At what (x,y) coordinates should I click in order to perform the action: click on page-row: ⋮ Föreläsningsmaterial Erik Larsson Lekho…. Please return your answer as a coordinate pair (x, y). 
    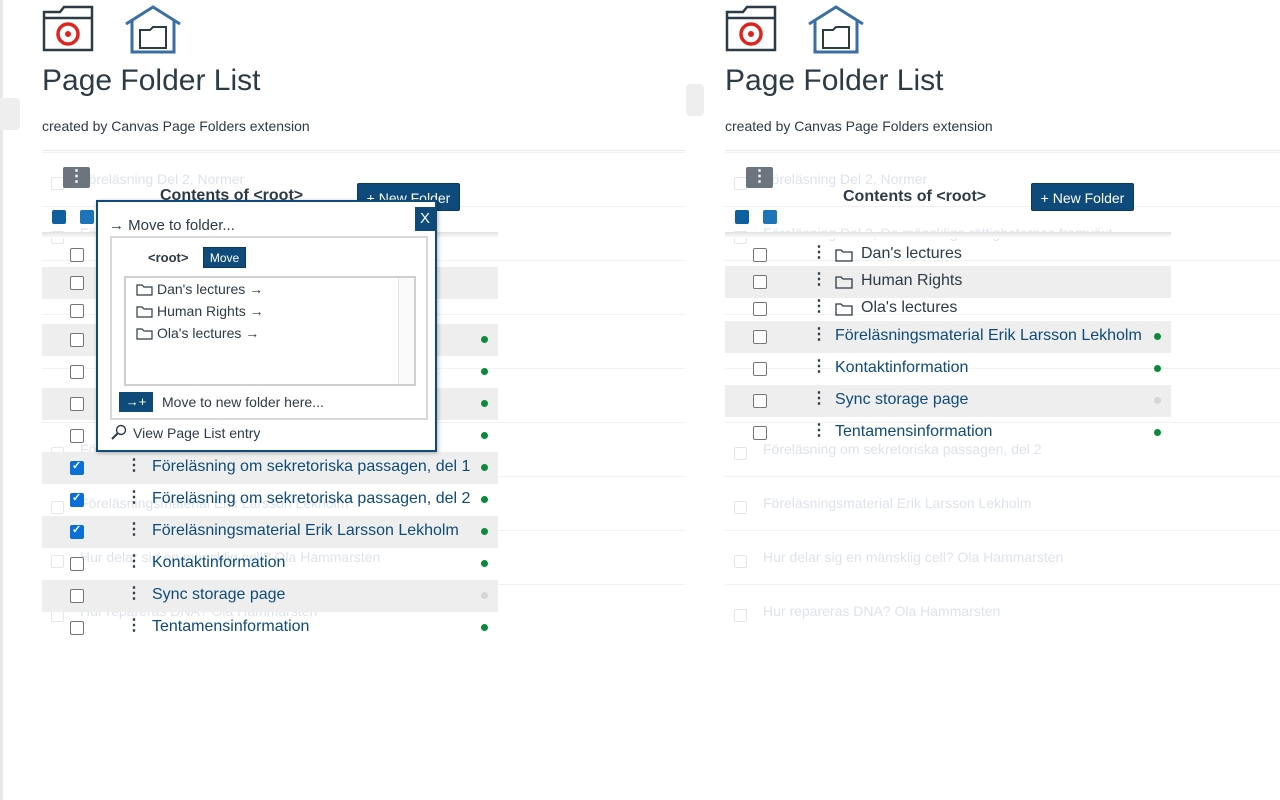
    Looking at the image, I should click on (948, 337).